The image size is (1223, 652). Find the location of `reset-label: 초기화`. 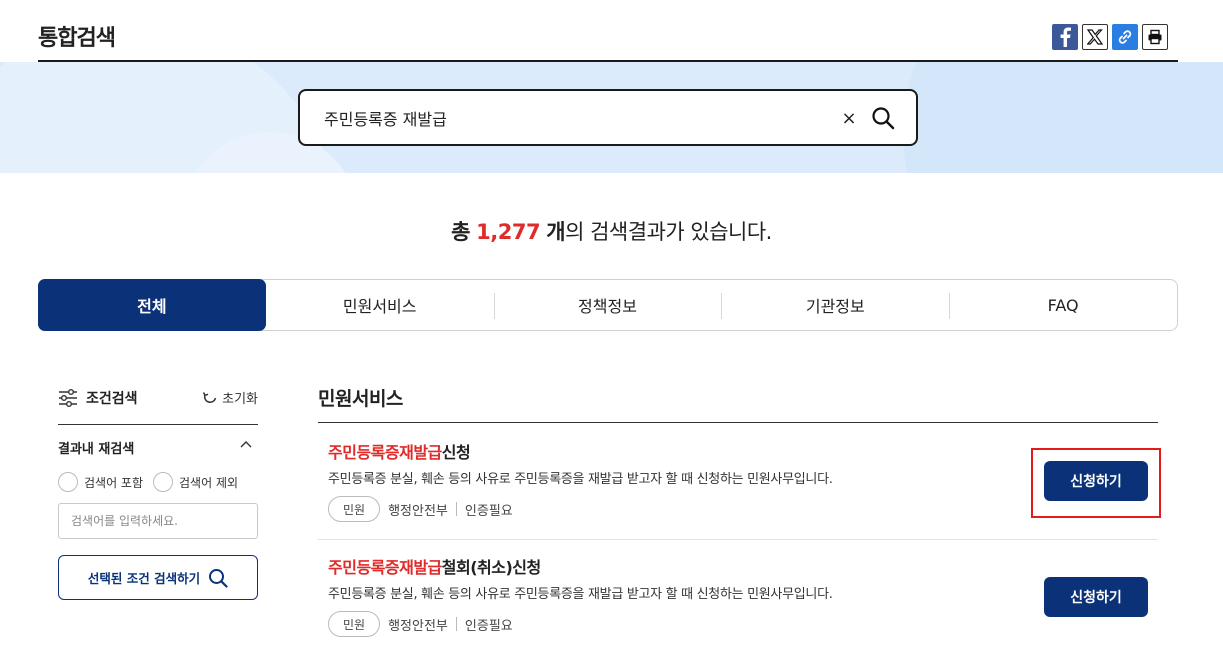

reset-label: 초기화 is located at coordinates (240, 399).